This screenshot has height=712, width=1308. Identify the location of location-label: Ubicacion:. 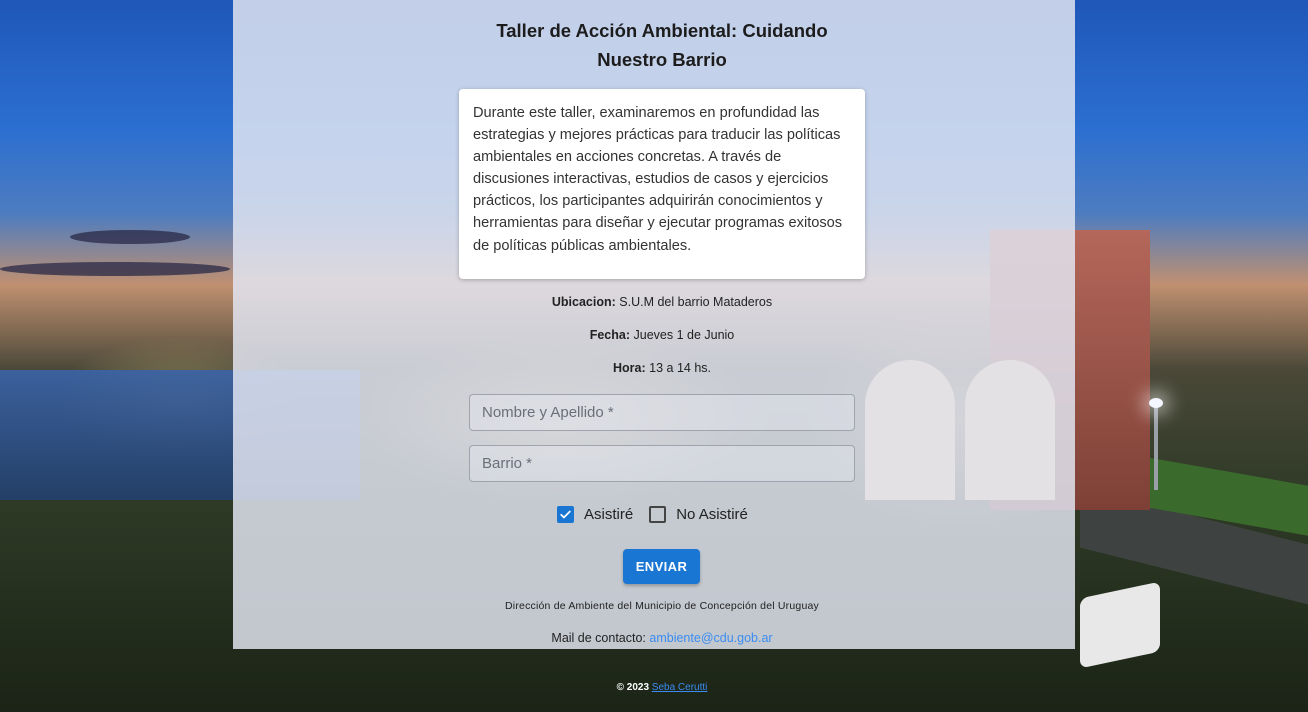
(583, 302).